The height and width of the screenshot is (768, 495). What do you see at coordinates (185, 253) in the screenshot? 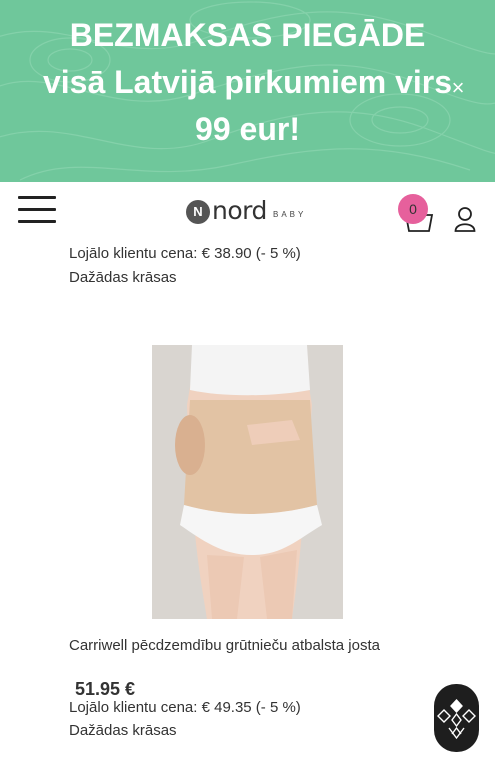
I see `loyalty-price: Lojālo klientu cena: € 38.90 (- 5 %)` at bounding box center [185, 253].